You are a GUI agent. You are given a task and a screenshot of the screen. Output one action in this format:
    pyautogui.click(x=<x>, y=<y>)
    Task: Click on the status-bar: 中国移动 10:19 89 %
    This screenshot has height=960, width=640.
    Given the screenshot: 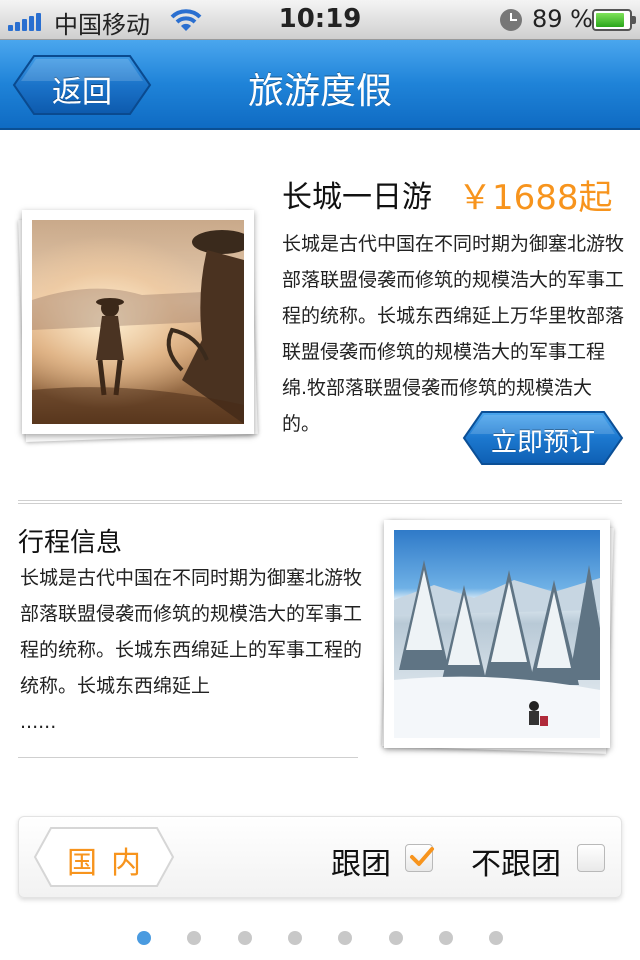 What is the action you would take?
    pyautogui.click(x=320, y=20)
    